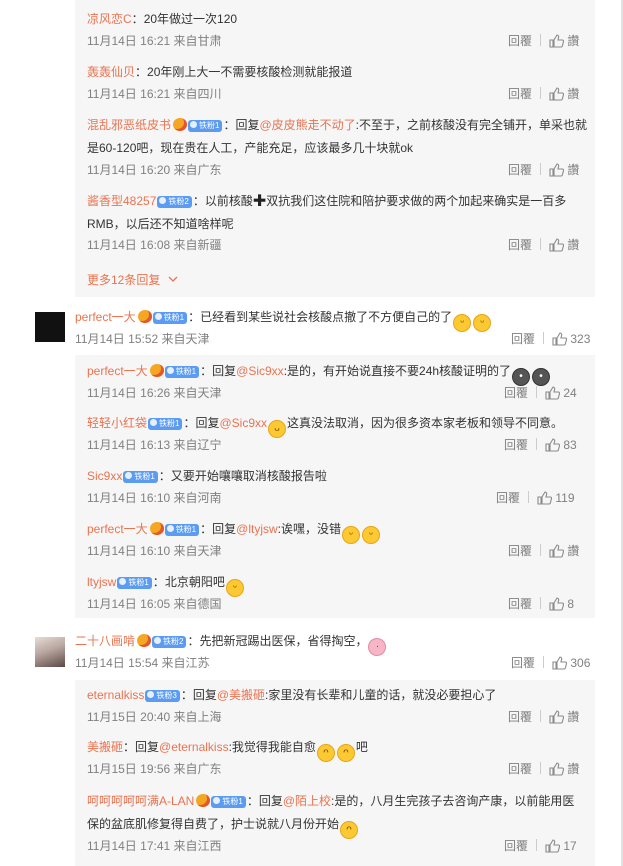  I want to click on mention-link: @eternalkiss, so click(194, 747).